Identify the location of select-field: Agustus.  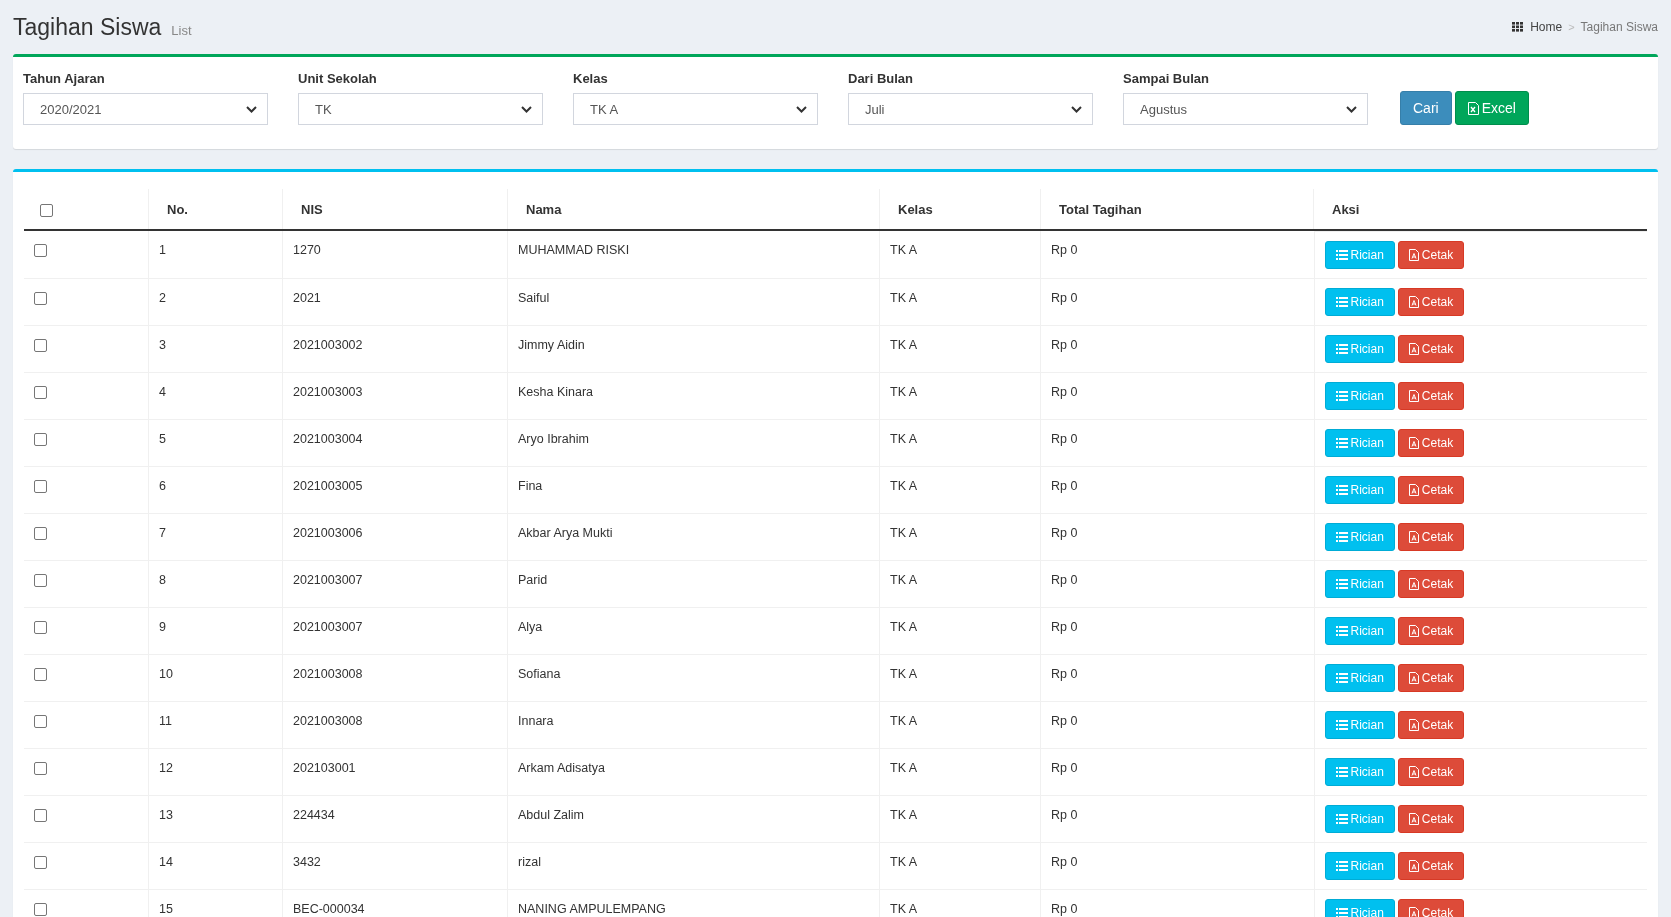
(1245, 109).